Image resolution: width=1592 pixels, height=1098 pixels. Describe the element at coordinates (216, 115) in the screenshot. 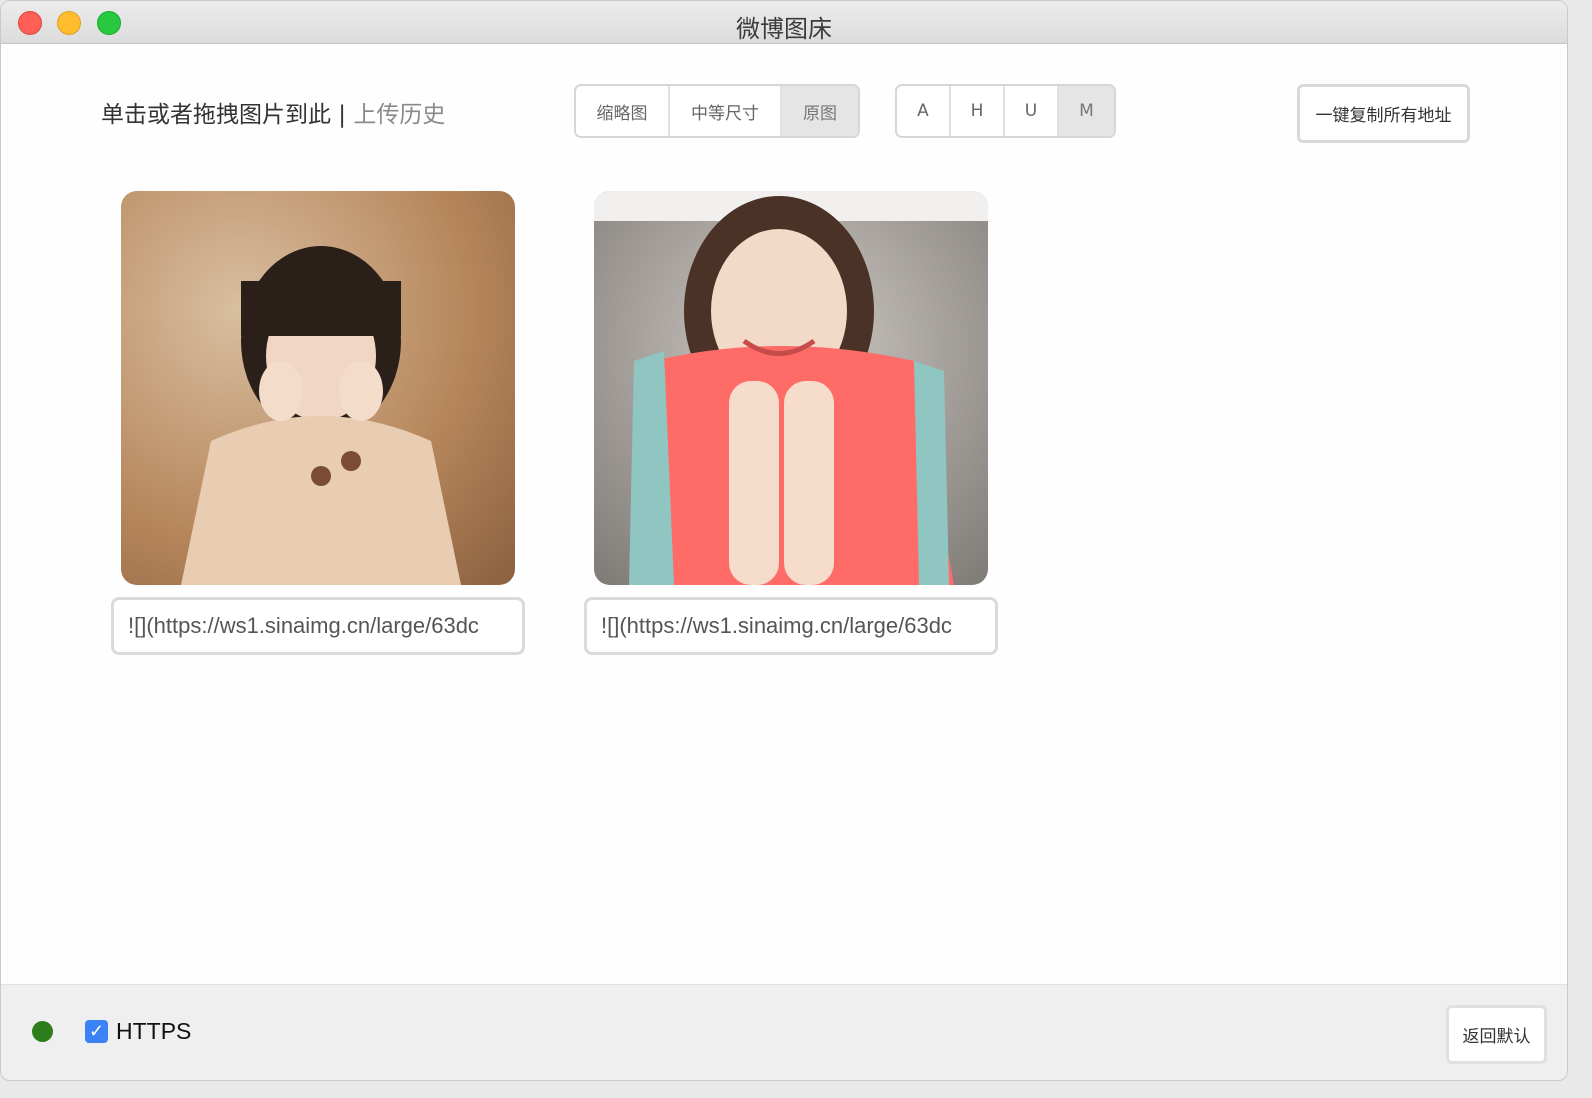

I see `upload-instruction: 单击或者拖拽图片到此` at that location.